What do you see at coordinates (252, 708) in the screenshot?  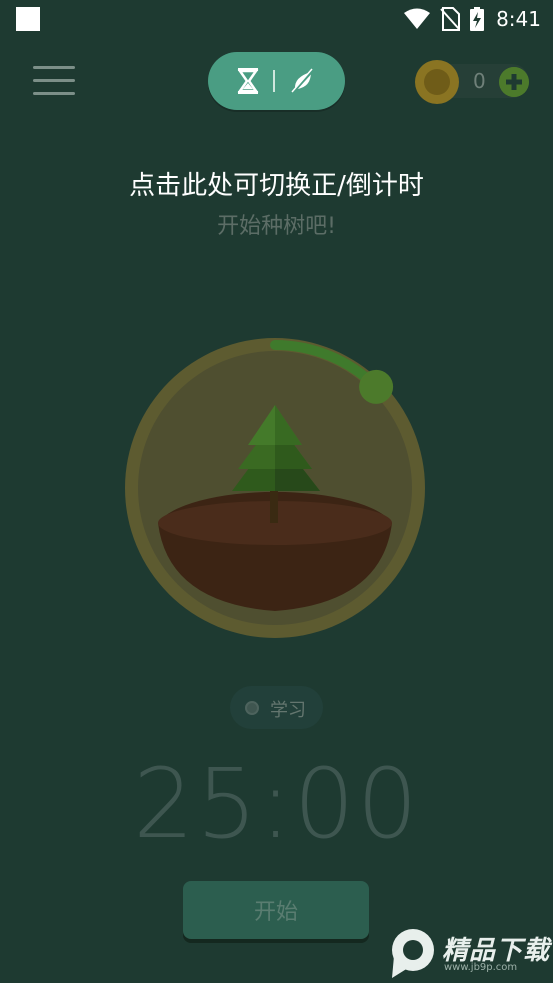 I see `tag-color-dot` at bounding box center [252, 708].